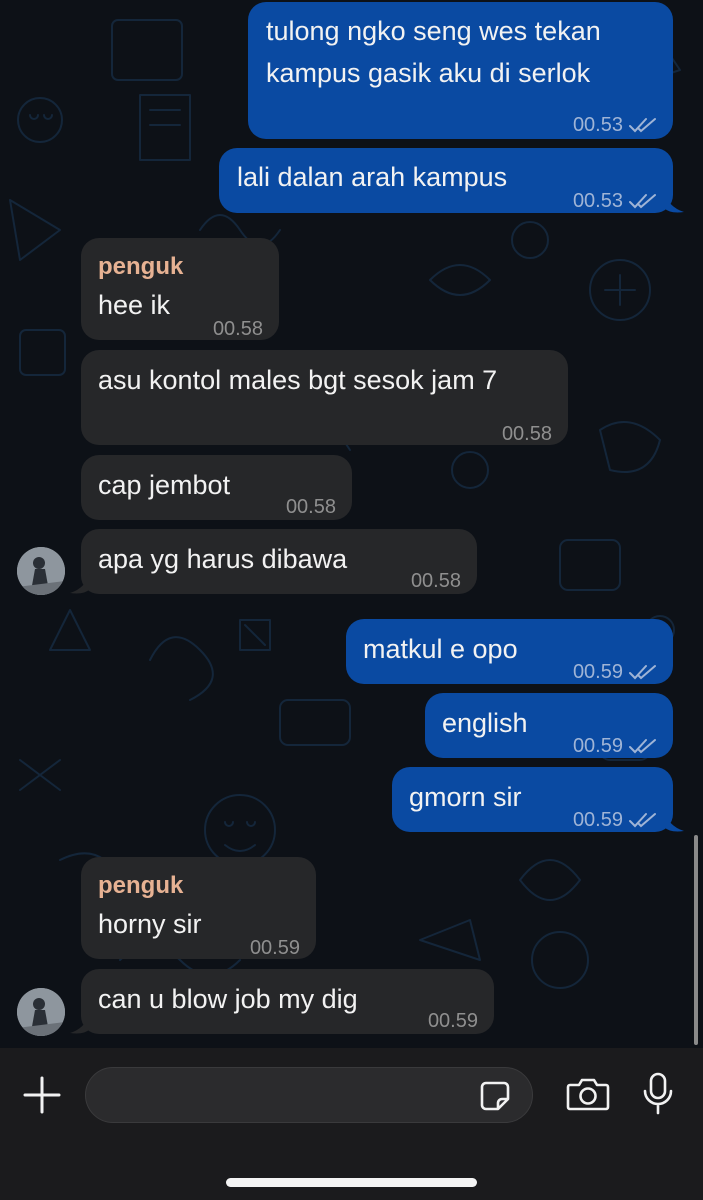  I want to click on message-composer, so click(351, 1124).